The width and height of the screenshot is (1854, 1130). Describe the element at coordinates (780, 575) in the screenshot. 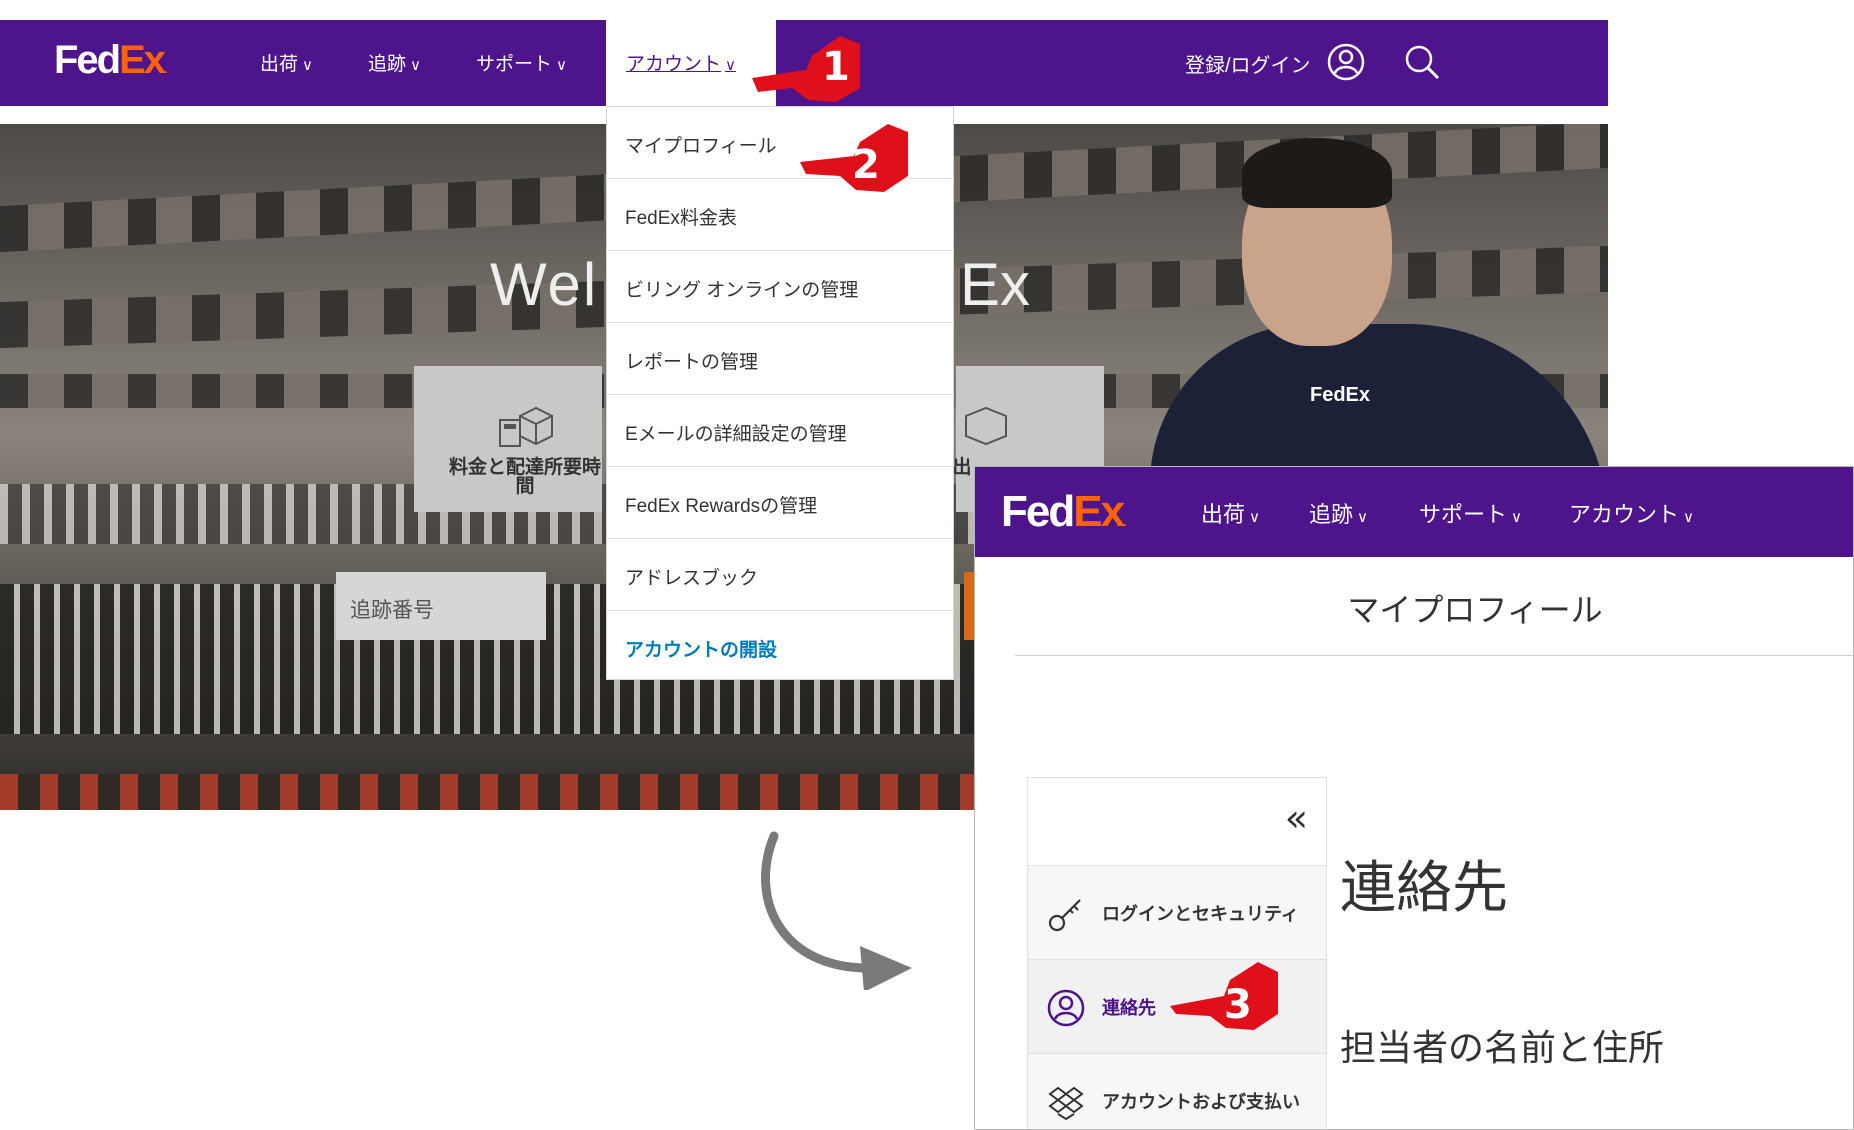

I see `menu-item-address-book: アドレスブック` at that location.